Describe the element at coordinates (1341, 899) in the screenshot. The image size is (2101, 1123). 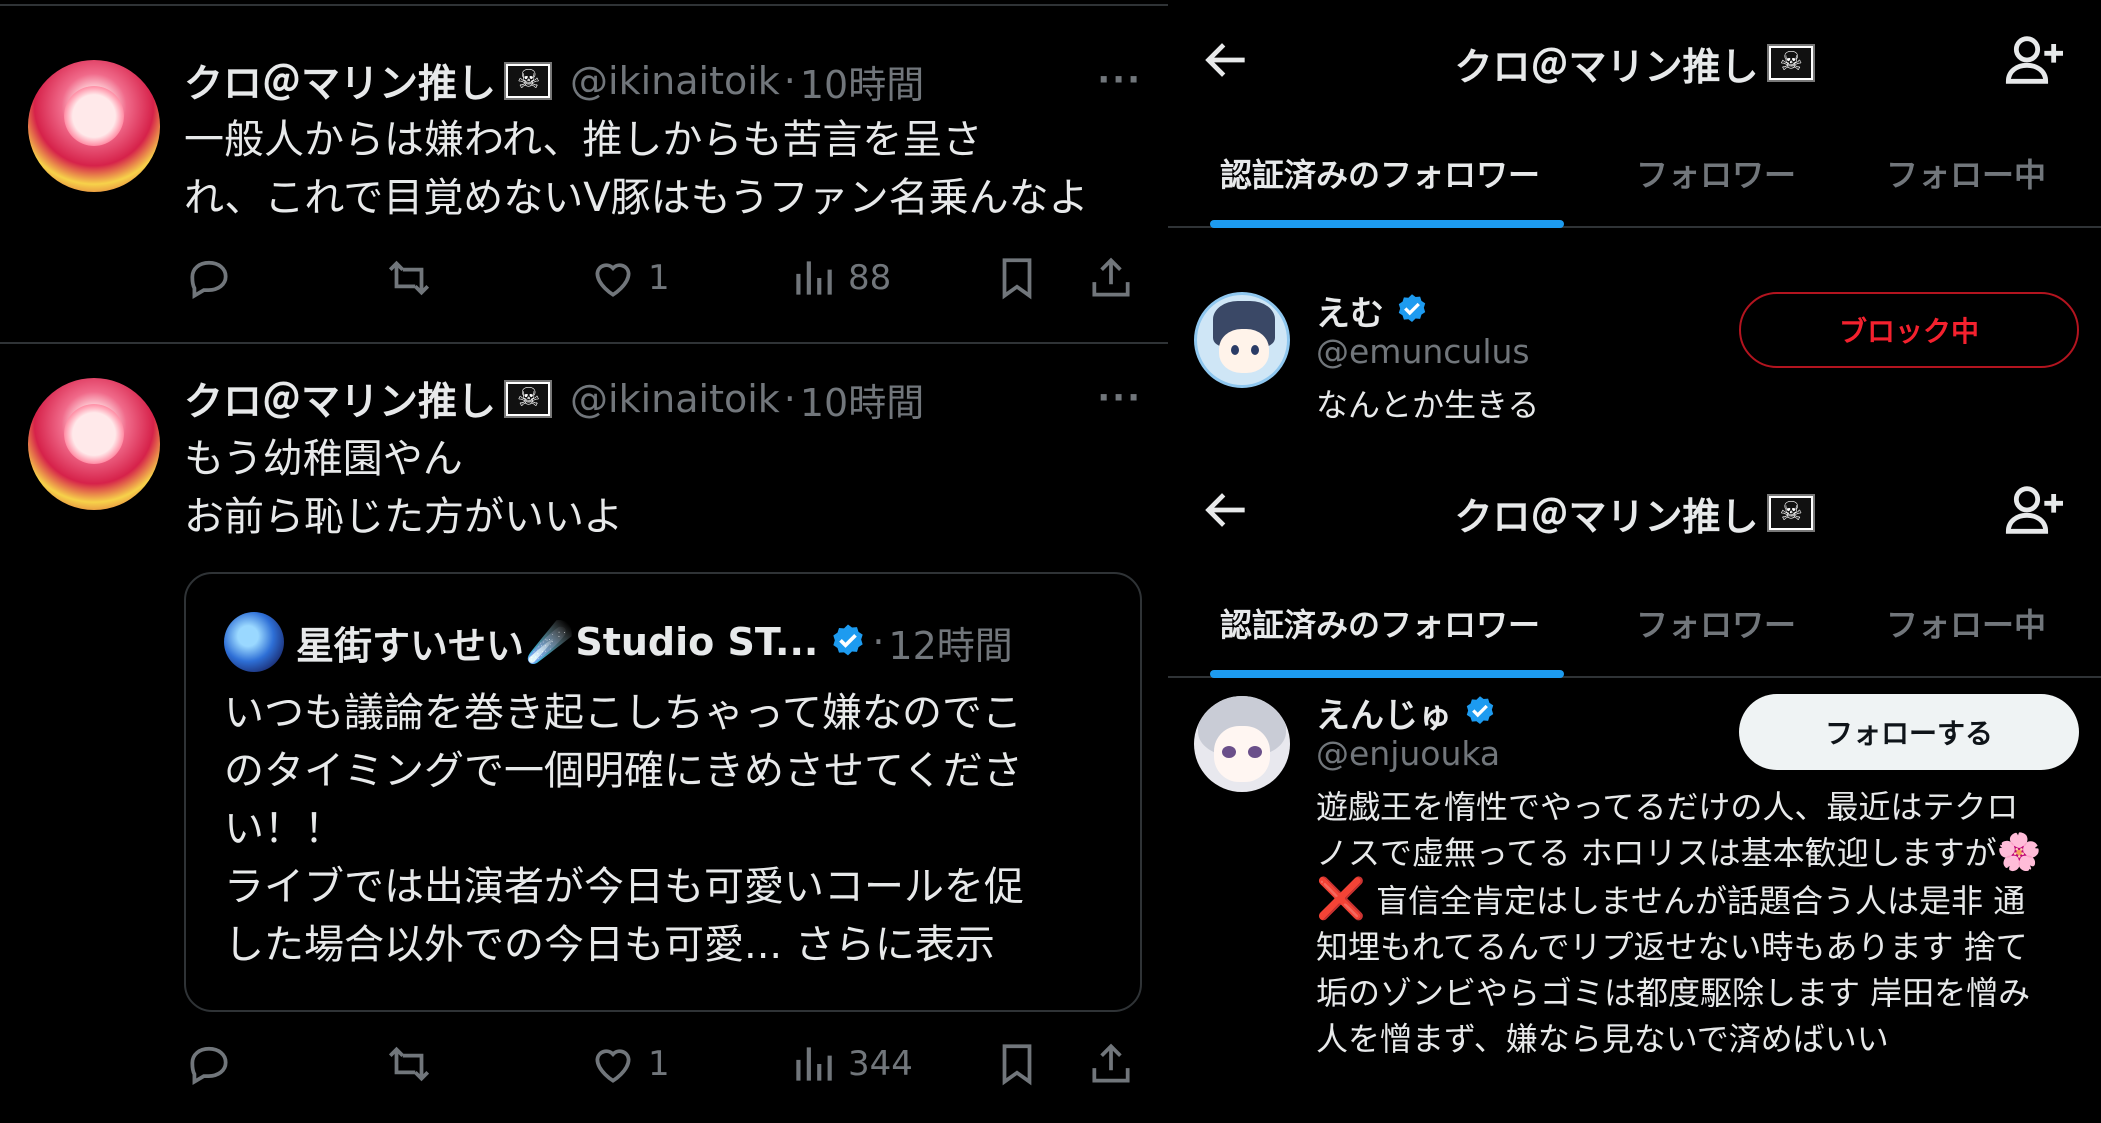
I see `cross-mark-icon: ❌` at that location.